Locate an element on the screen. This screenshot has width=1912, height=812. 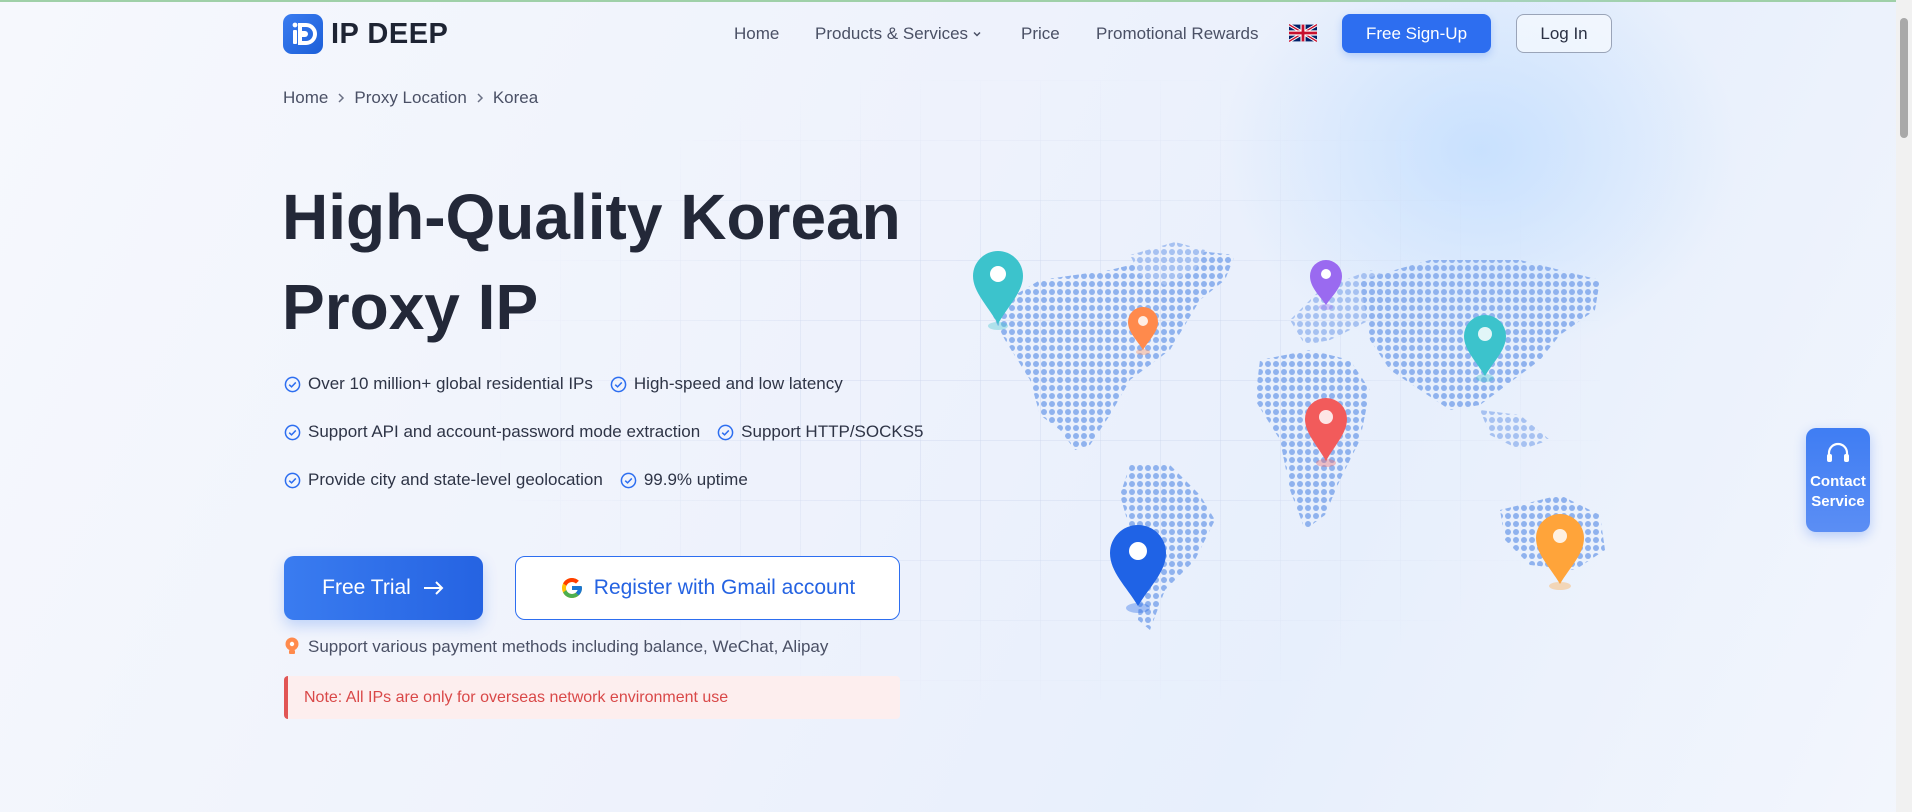
nav-promo-label: Promotional Rewards is located at coordinates (1177, 33).